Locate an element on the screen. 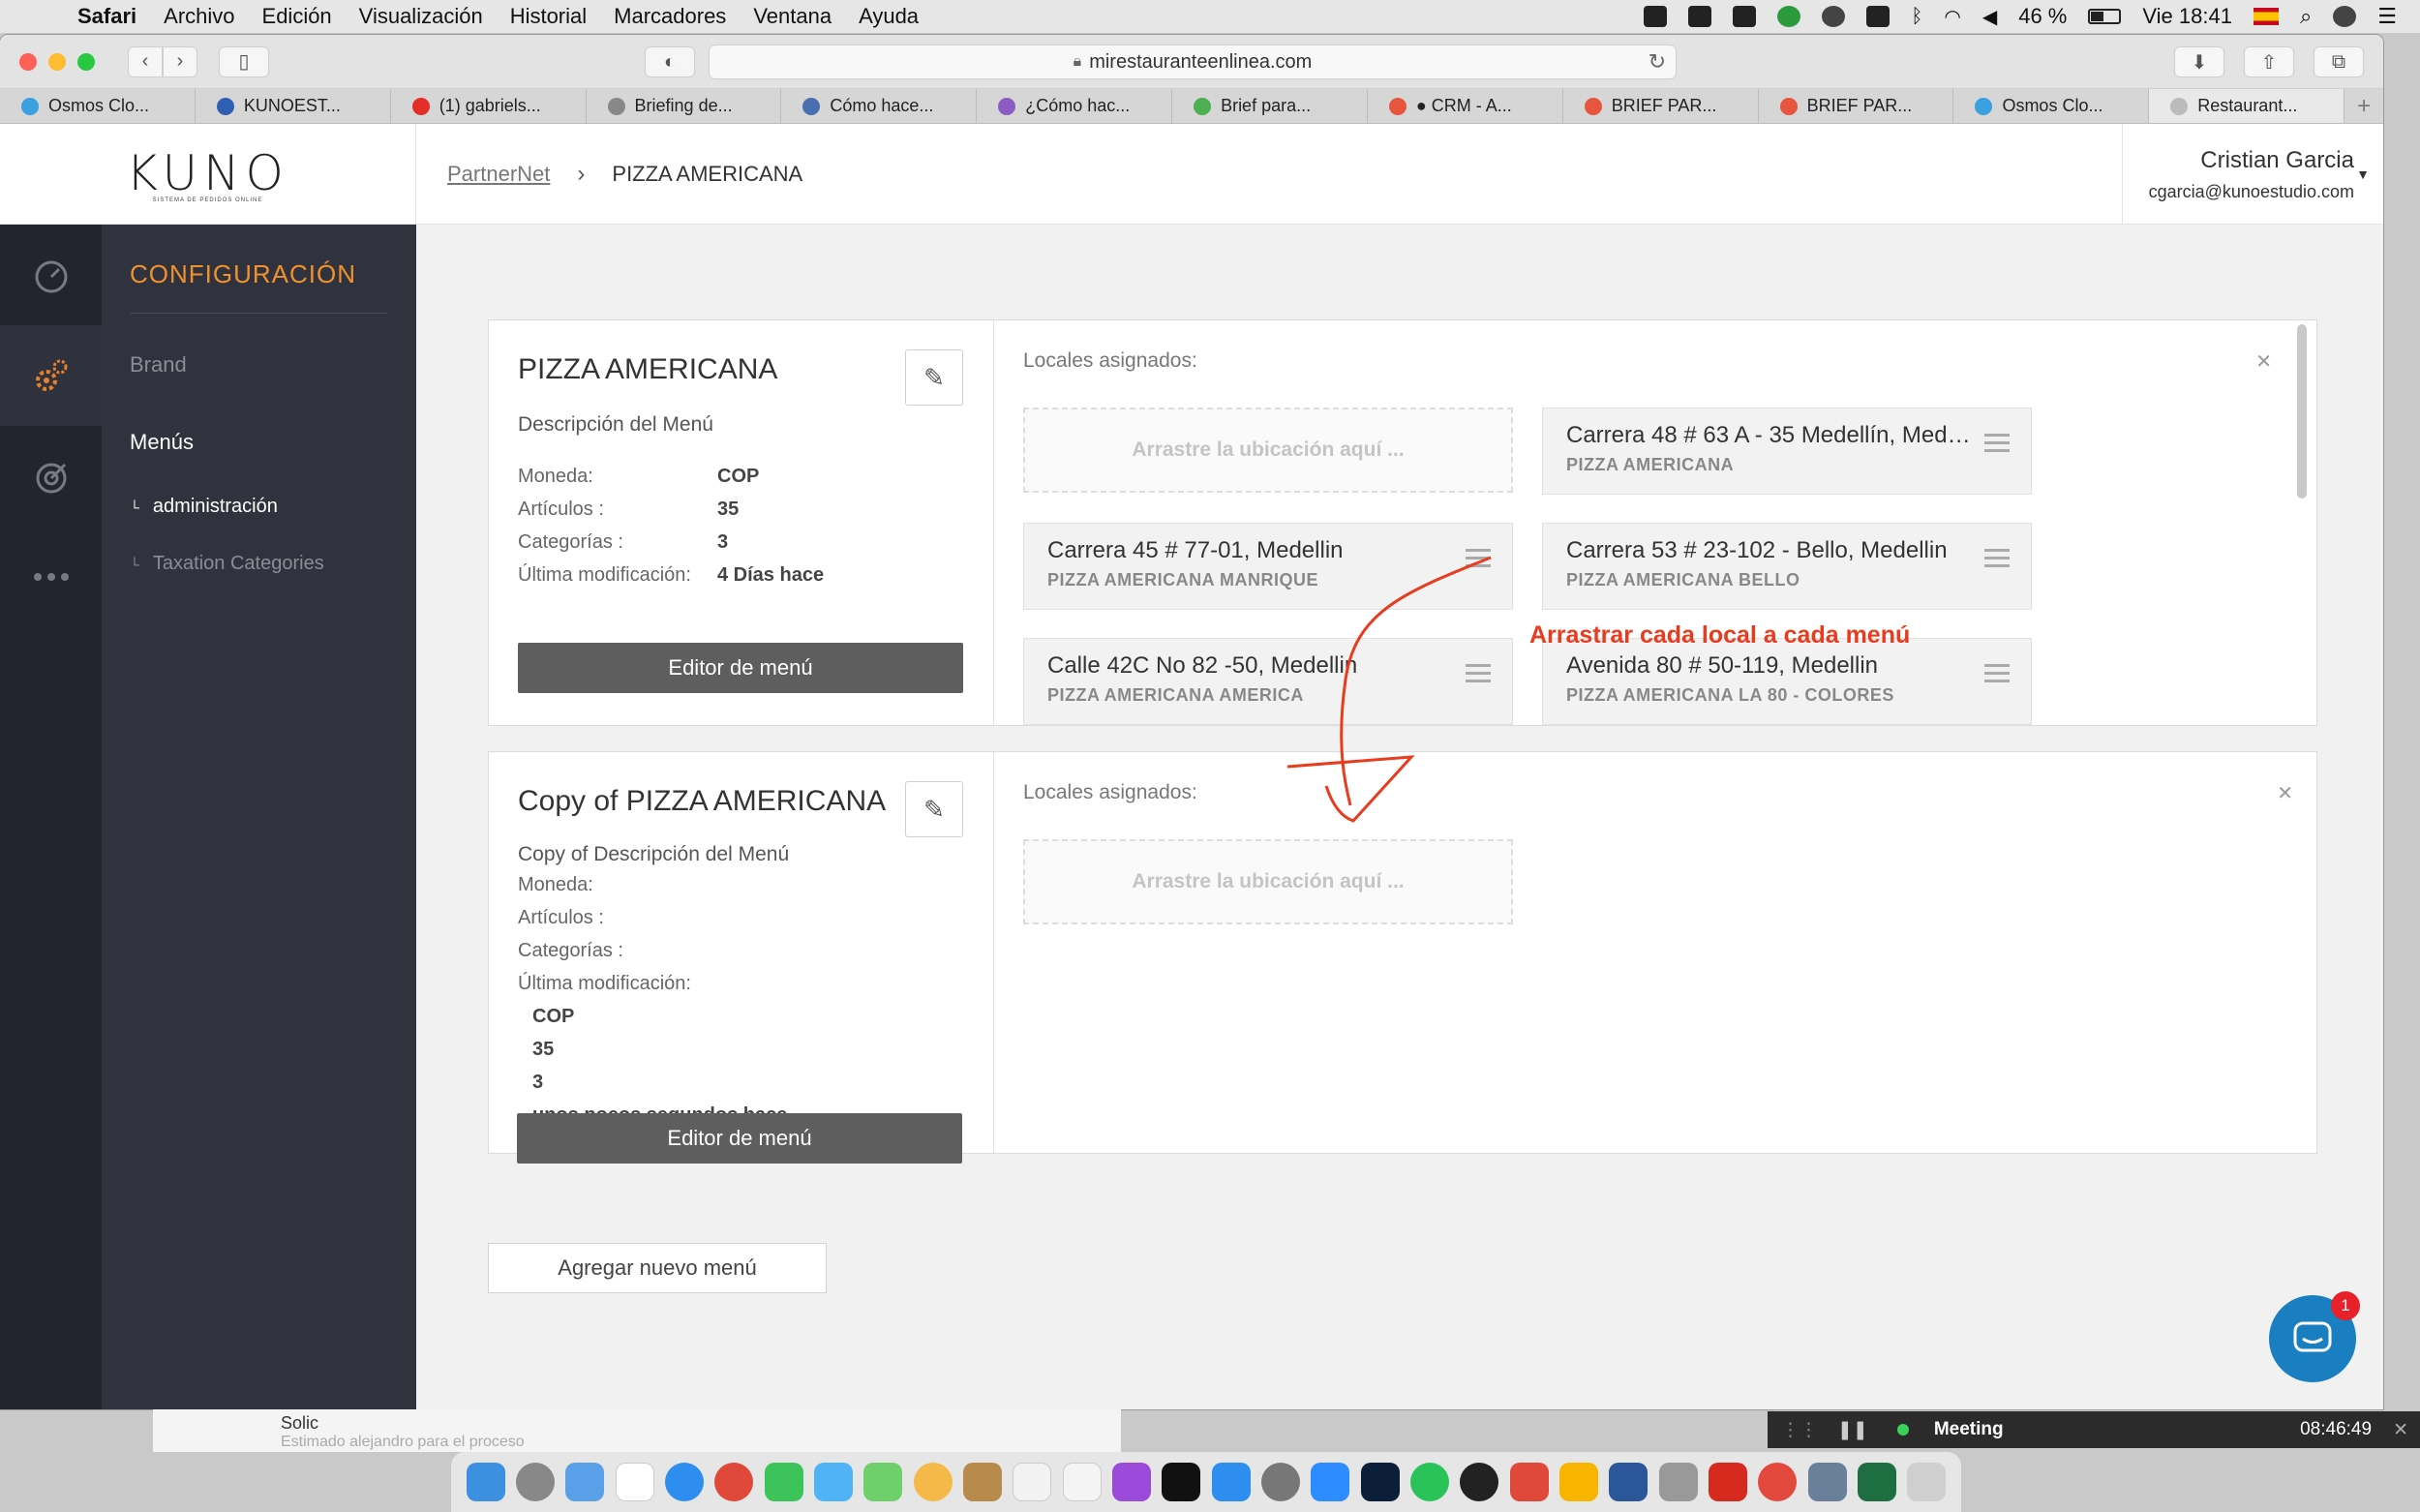 The image size is (2420, 1512). dashboard-gauge-icon is located at coordinates (51, 275).